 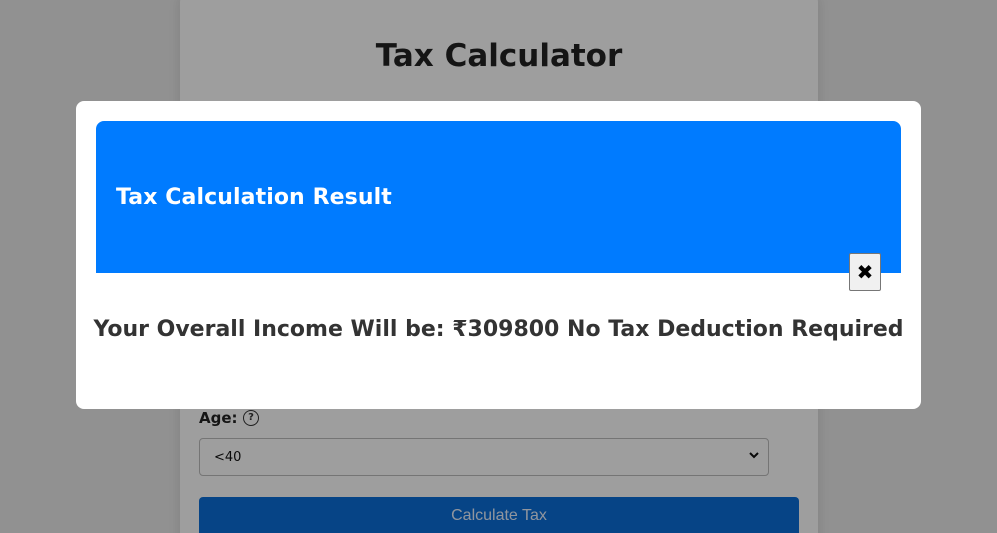 I want to click on modal-title: Tax Calculation Result, so click(x=254, y=197).